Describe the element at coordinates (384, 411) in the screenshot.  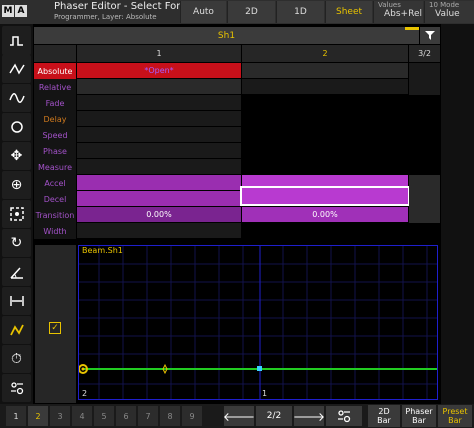
I see `2d-bar-l1: 2D` at that location.